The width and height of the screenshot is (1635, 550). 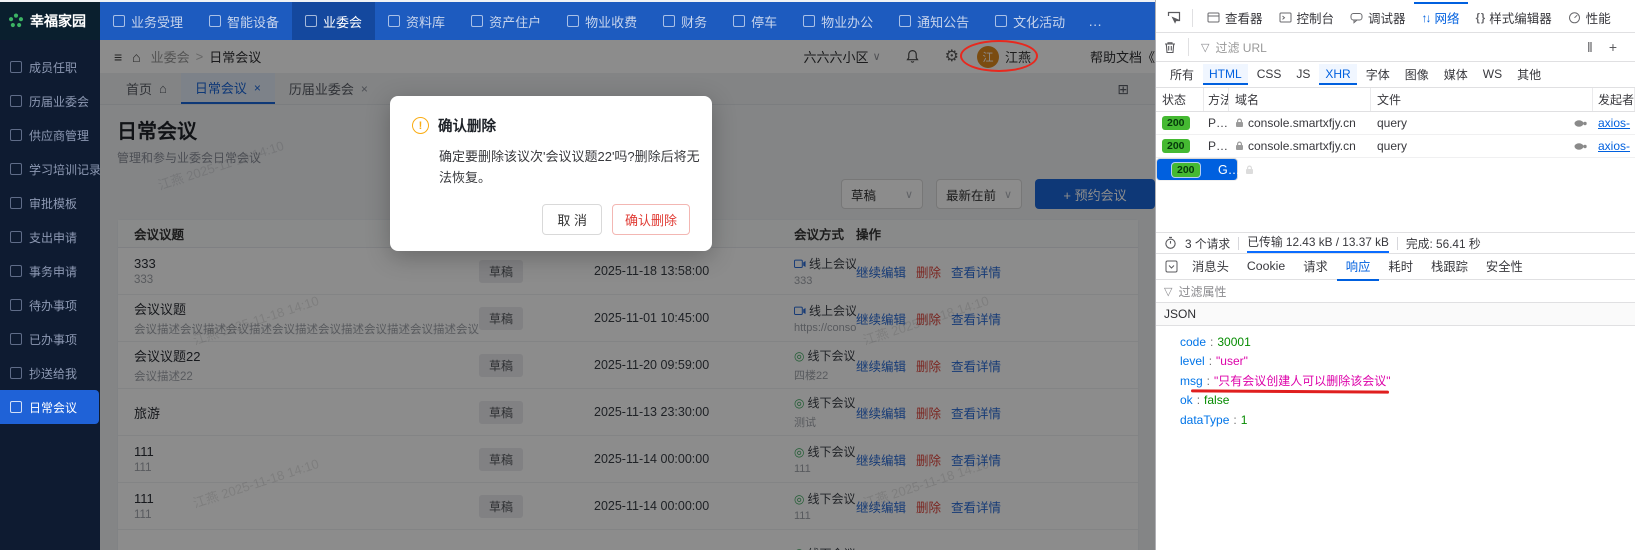 What do you see at coordinates (1440, 18) in the screenshot?
I see `devtools-tab-network: ↑↓ 网络` at bounding box center [1440, 18].